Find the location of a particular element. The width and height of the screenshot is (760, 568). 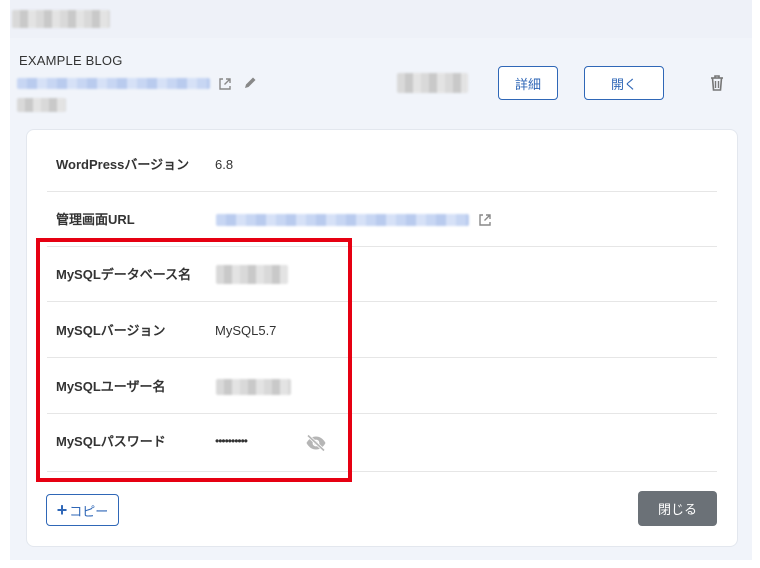

trash-icon is located at coordinates (717, 83).